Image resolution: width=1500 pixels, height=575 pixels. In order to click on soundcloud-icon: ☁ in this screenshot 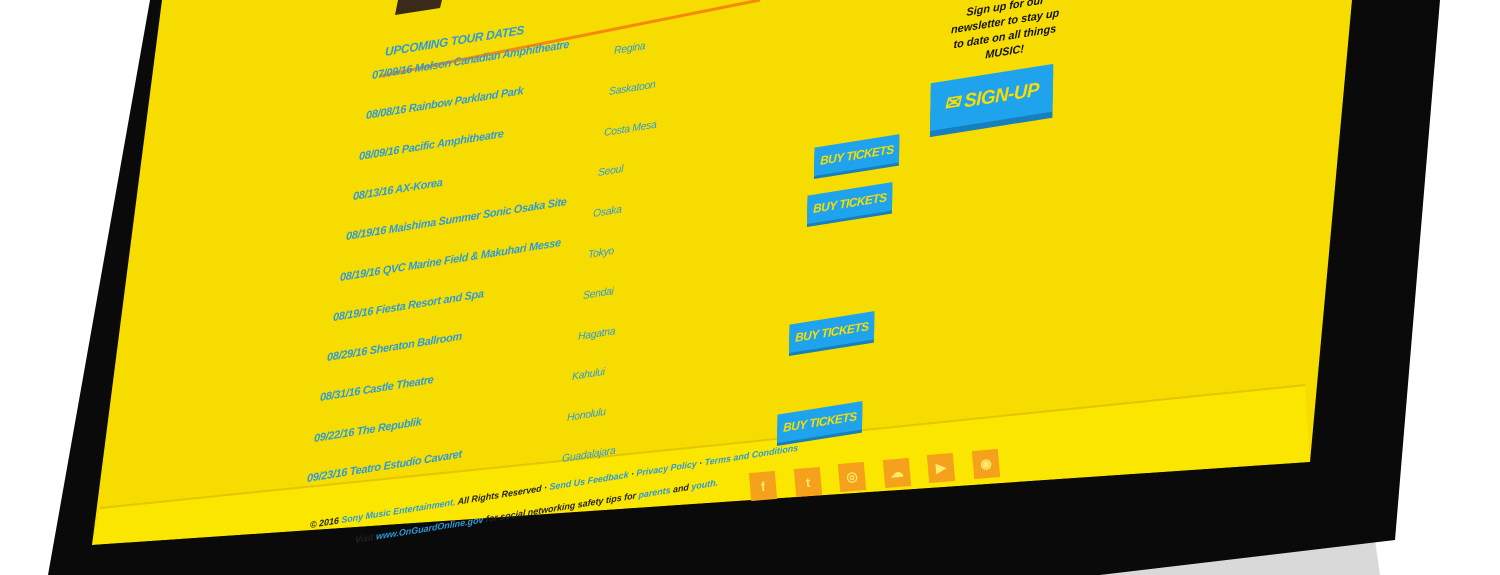, I will do `click(896, 472)`.